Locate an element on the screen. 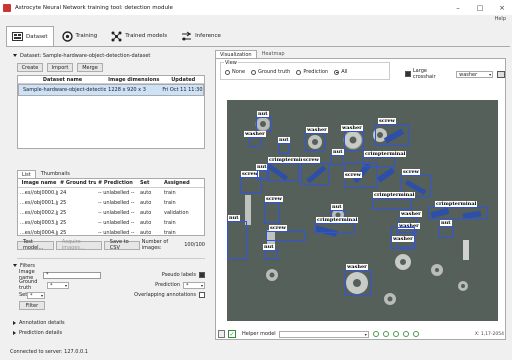 This screenshot has width=512, height=360. zoom-fit-icon is located at coordinates (395, 334).